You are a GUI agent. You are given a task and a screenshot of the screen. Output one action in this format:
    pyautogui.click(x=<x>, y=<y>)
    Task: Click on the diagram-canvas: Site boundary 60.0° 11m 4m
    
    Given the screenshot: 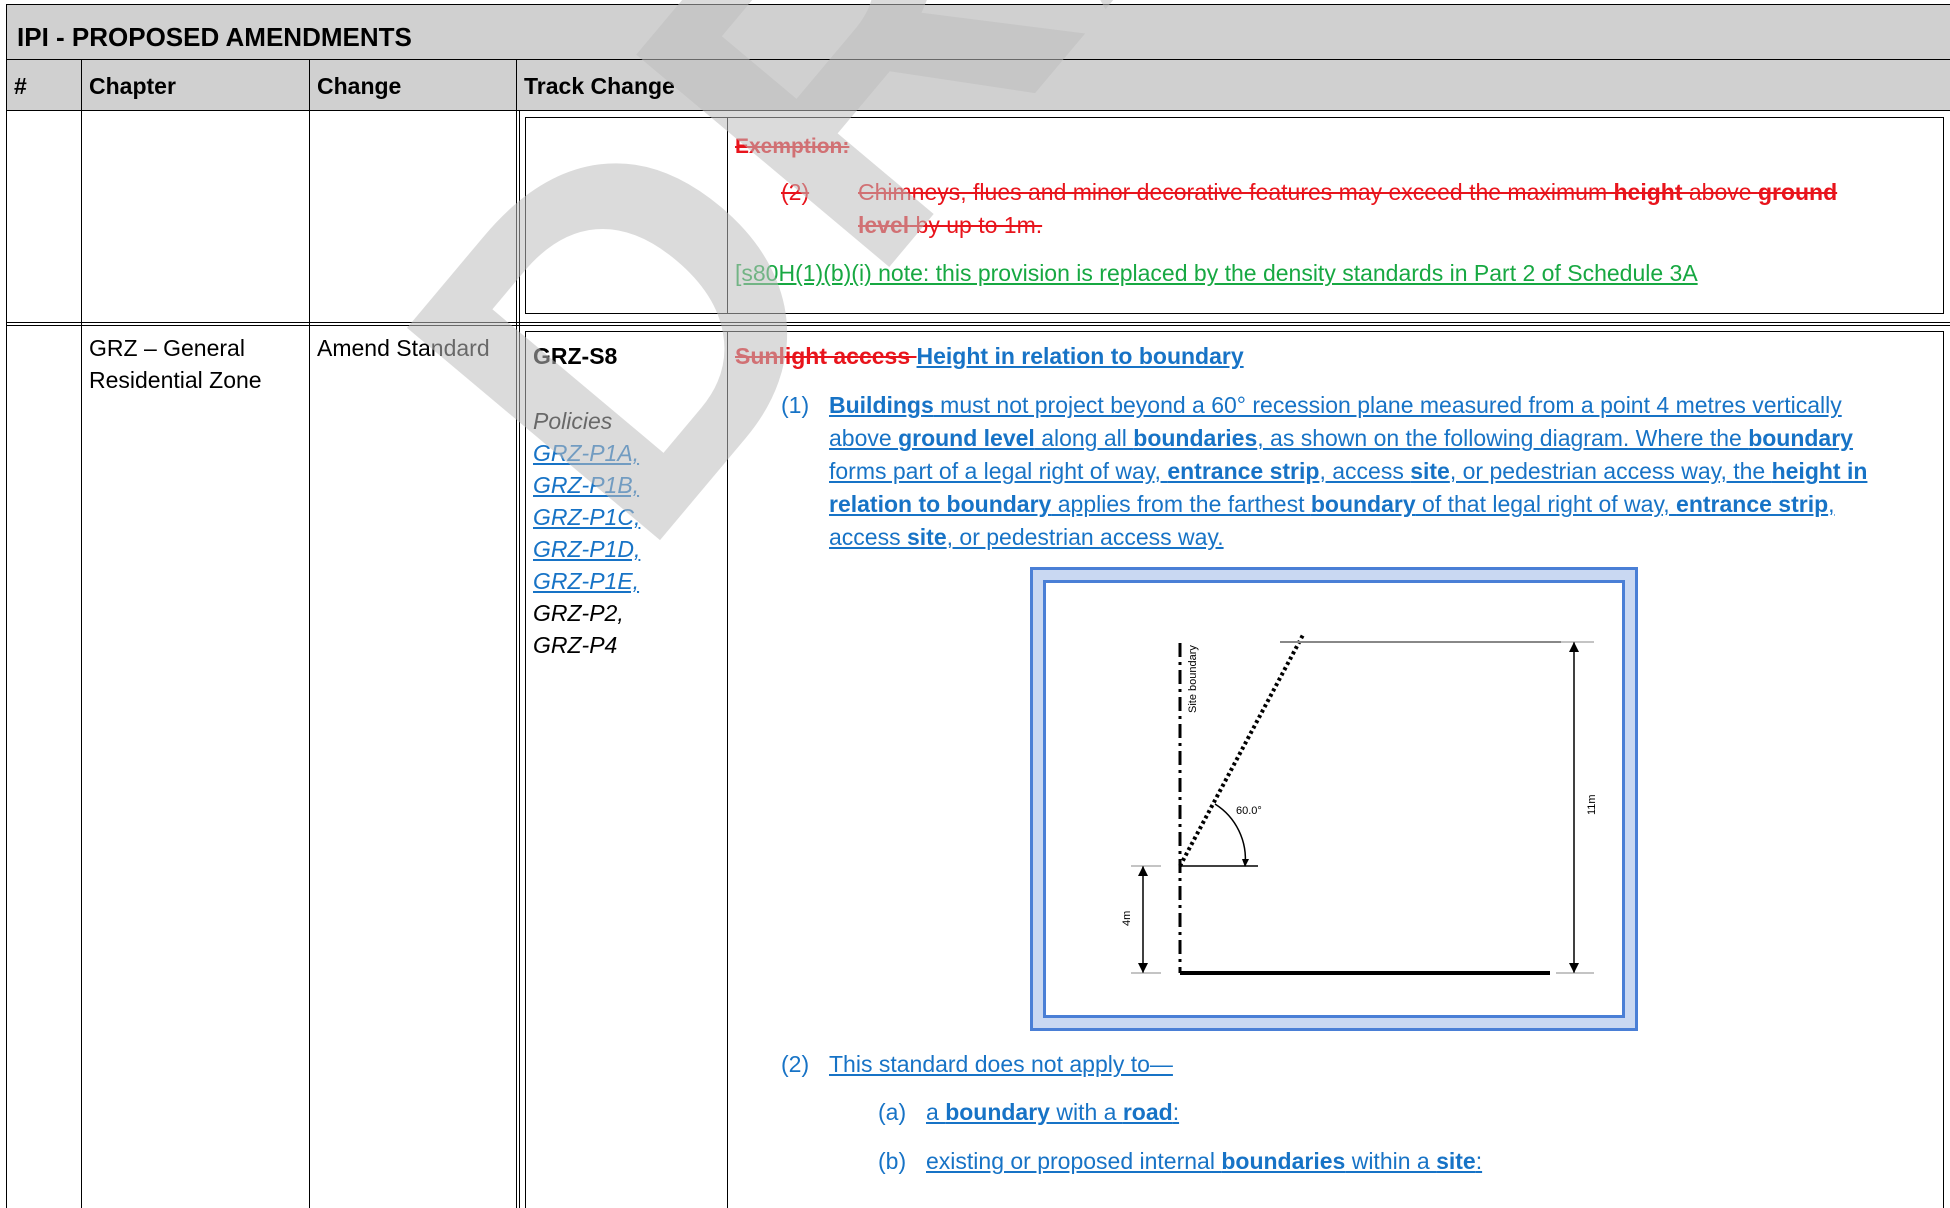 What is the action you would take?
    pyautogui.click(x=1334, y=799)
    